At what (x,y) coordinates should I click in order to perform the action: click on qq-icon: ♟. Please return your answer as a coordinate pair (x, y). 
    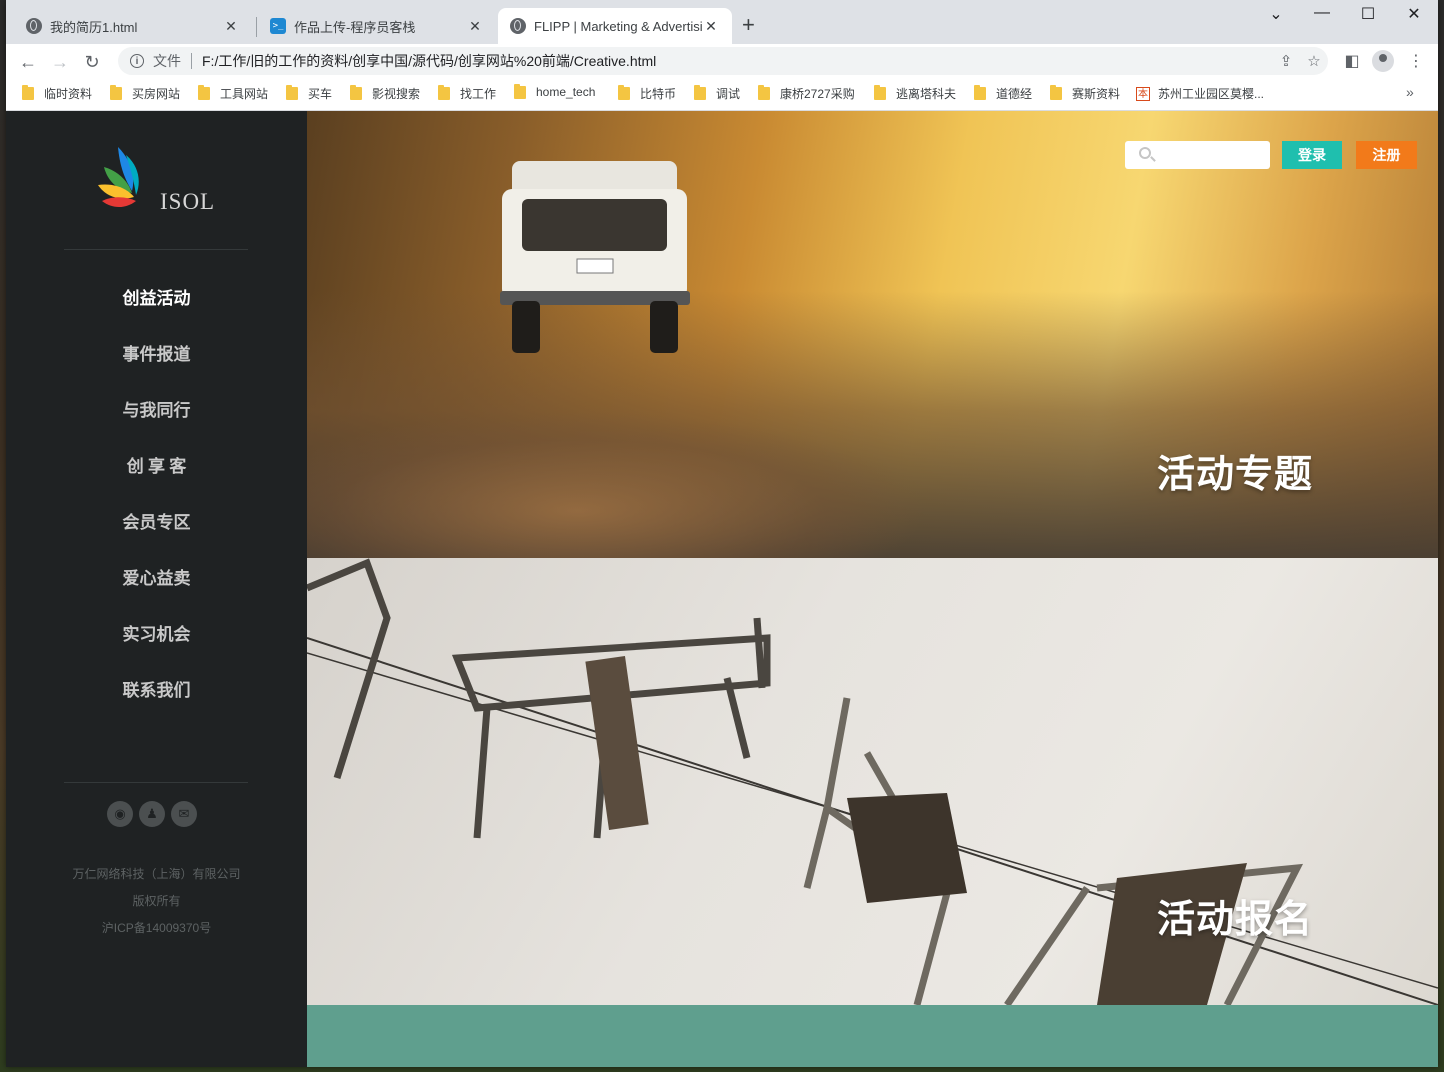
    Looking at the image, I should click on (152, 814).